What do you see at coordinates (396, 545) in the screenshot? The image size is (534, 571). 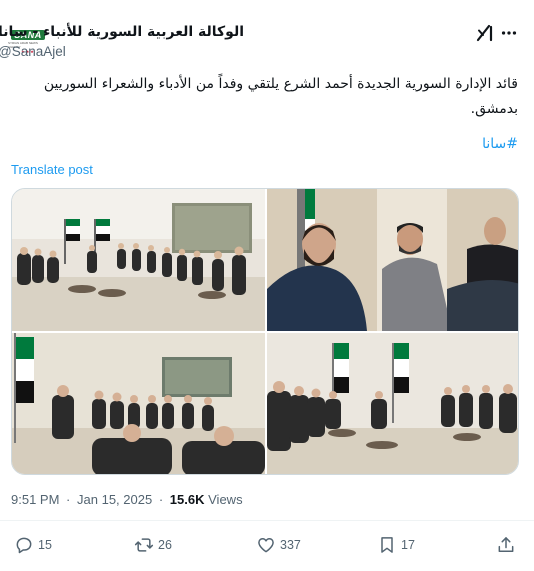 I see `bookmark-button: 17` at bounding box center [396, 545].